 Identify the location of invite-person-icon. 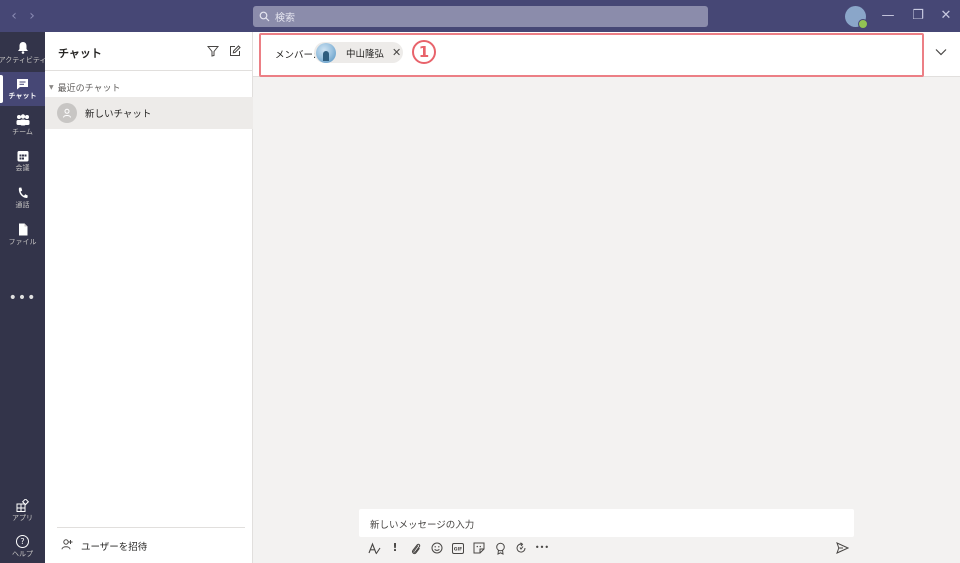
(67, 546).